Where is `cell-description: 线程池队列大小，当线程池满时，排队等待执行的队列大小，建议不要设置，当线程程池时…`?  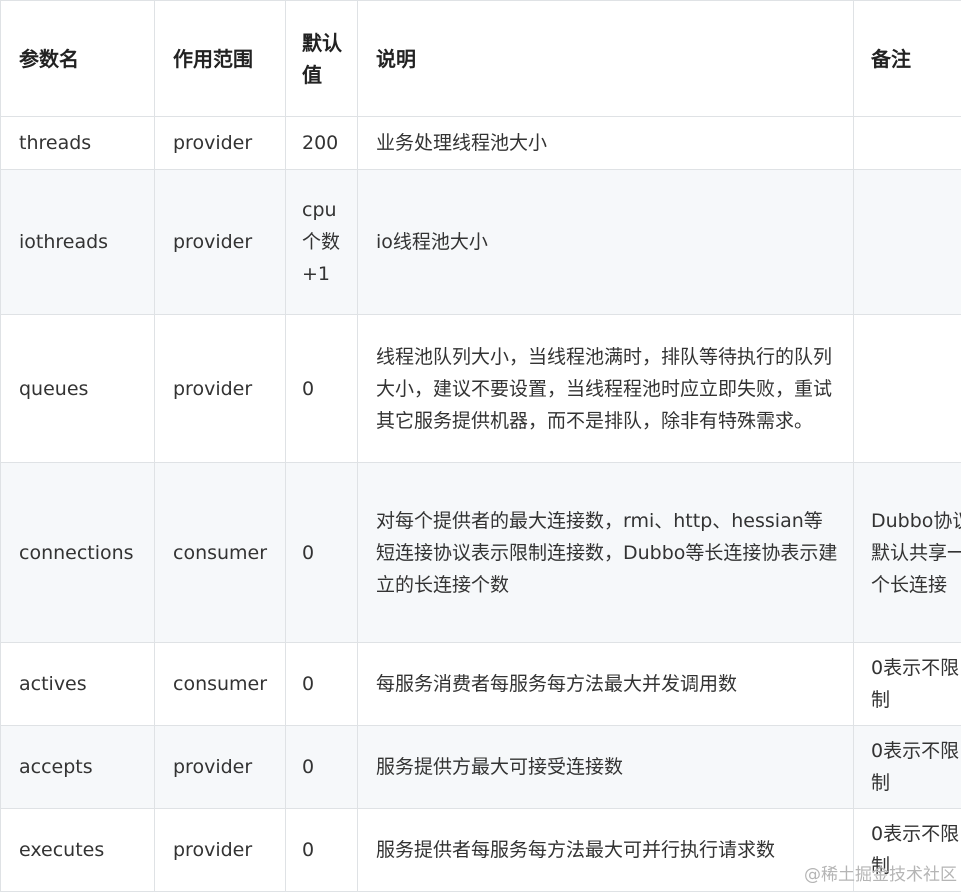 cell-description: 线程池队列大小，当线程池满时，排队等待执行的队列大小，建议不要设置，当线程程池时… is located at coordinates (606, 389).